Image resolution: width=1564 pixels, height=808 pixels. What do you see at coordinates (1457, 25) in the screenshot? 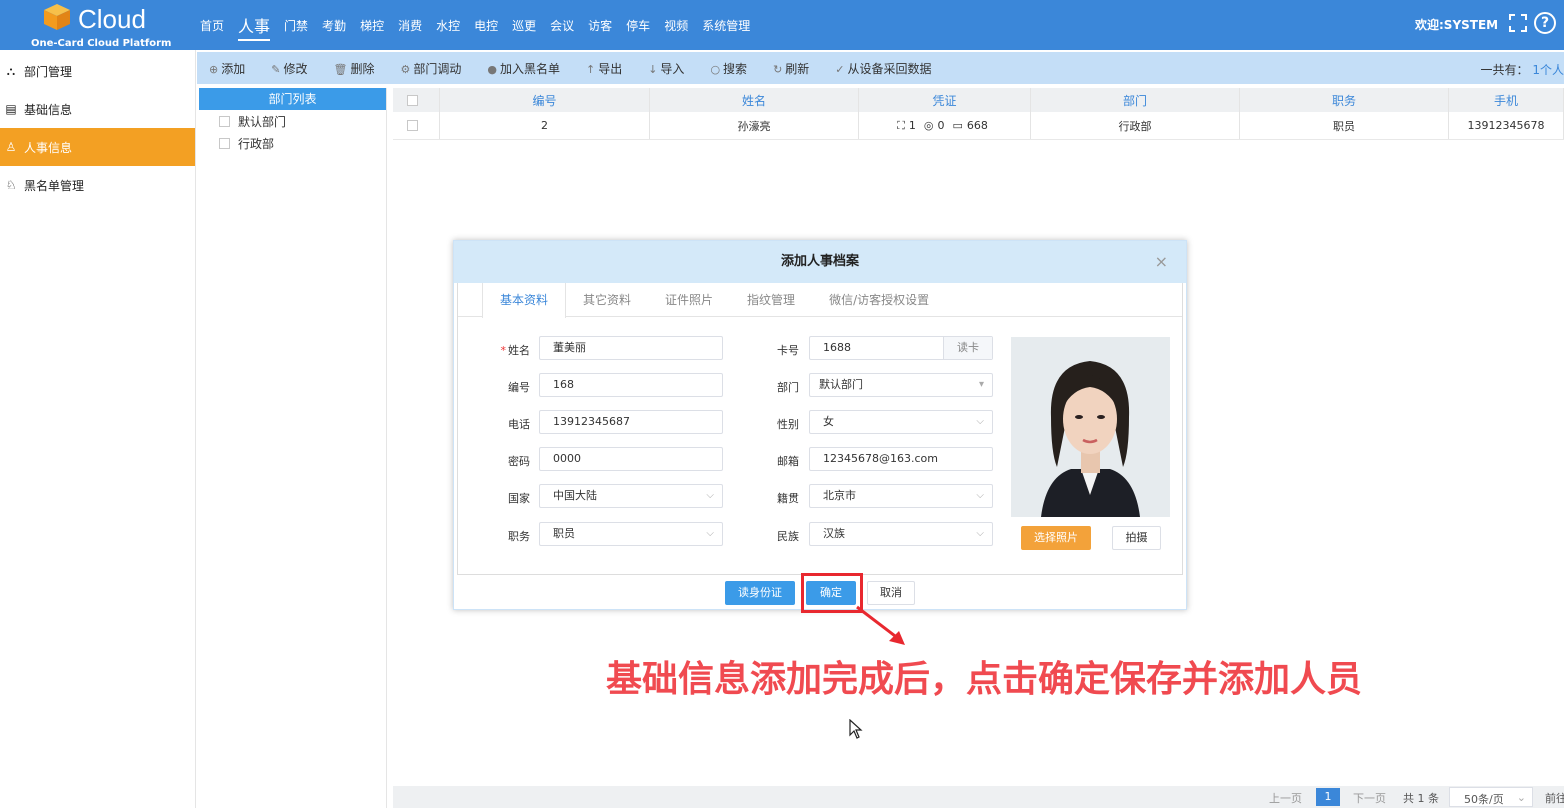
I see `welcome-text: 欢迎:SYSTEM` at bounding box center [1457, 25].